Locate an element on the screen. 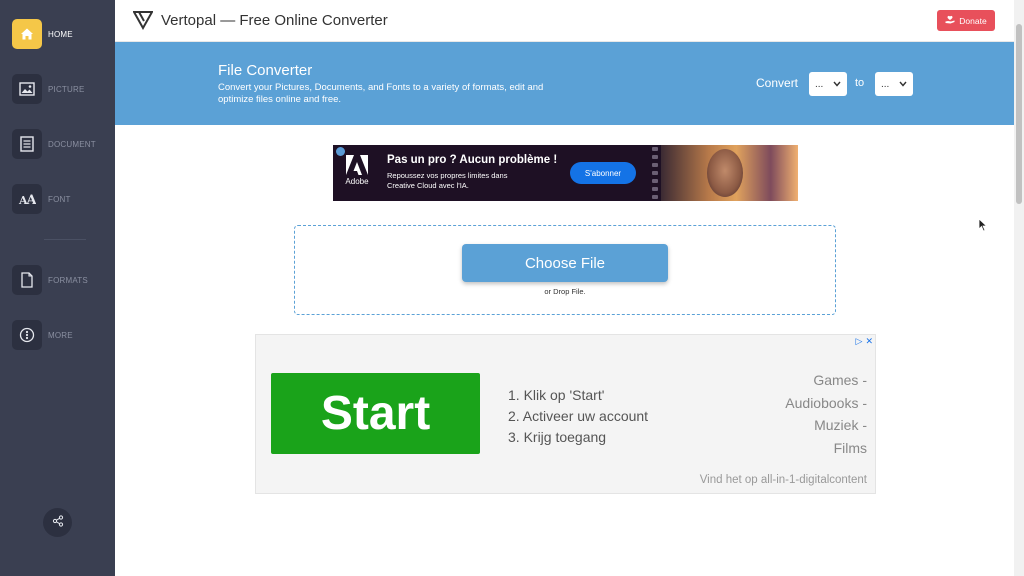 Image resolution: width=1024 pixels, height=576 pixels. banner-title: File Converter is located at coordinates (265, 70).